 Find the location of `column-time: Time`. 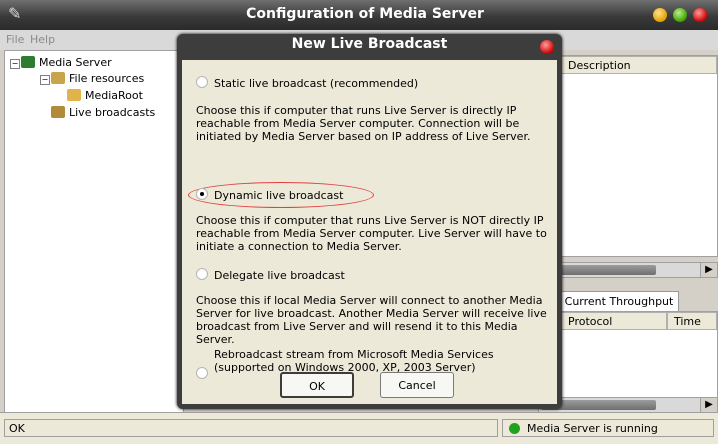

column-time: Time is located at coordinates (692, 321).